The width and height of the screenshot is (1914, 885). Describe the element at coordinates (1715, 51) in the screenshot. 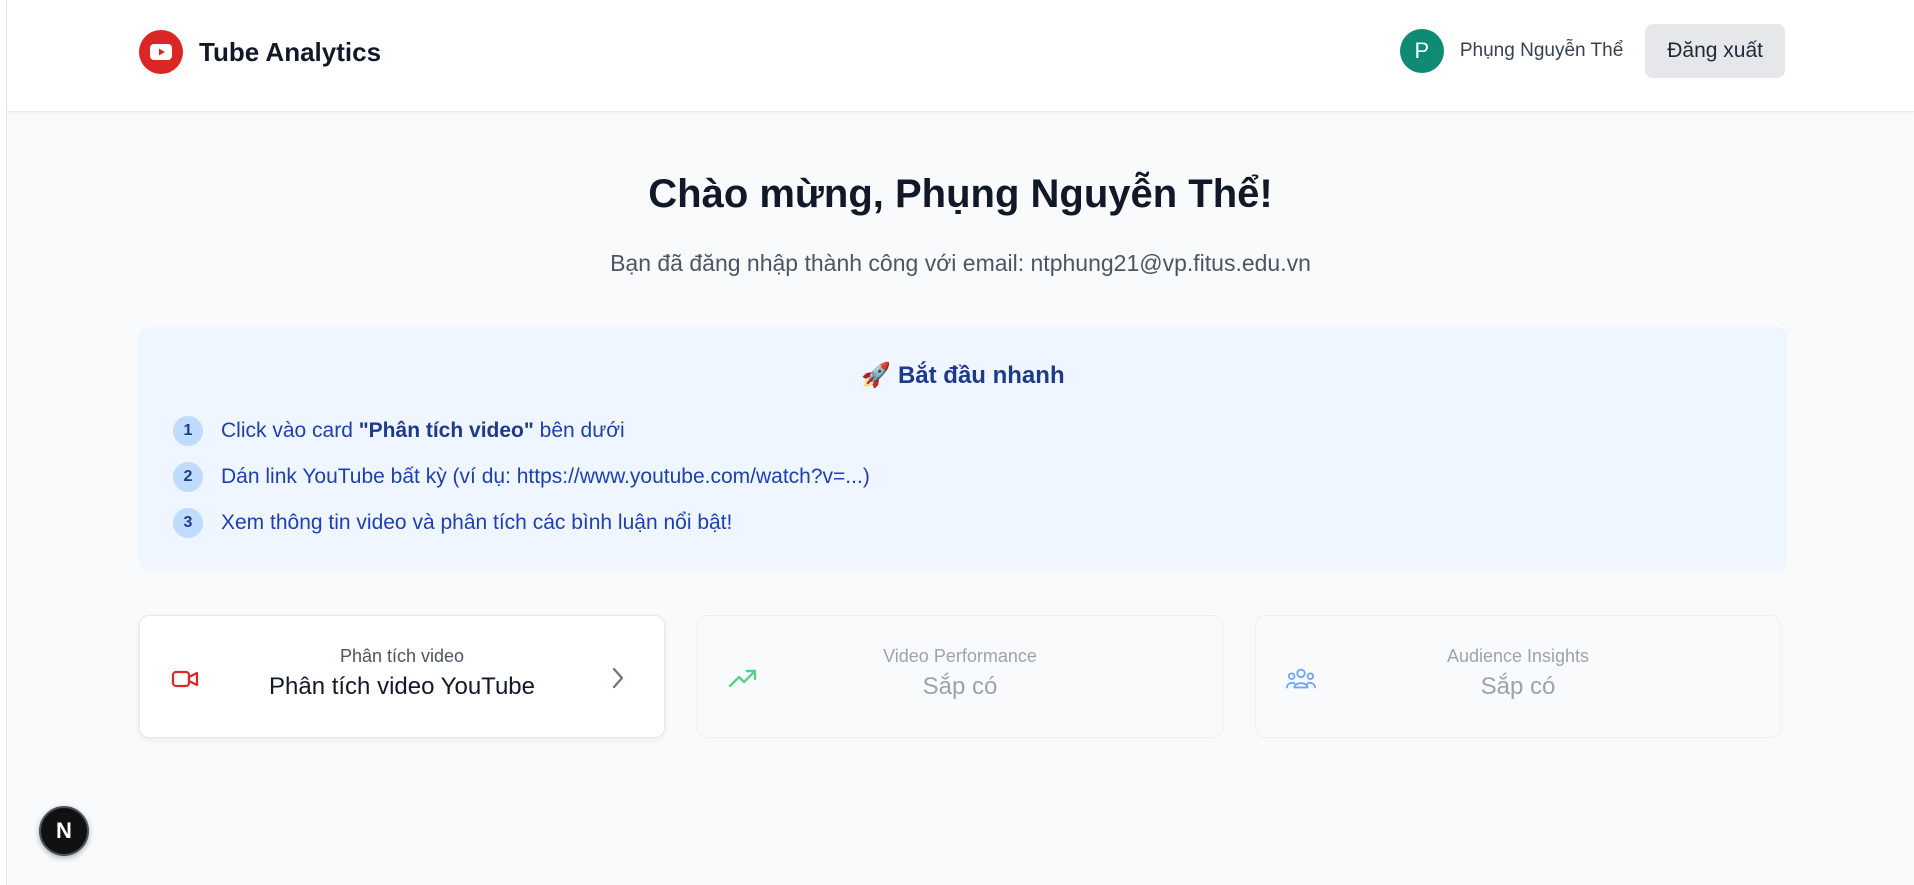

I see `logout-button: Đăng xuất` at that location.